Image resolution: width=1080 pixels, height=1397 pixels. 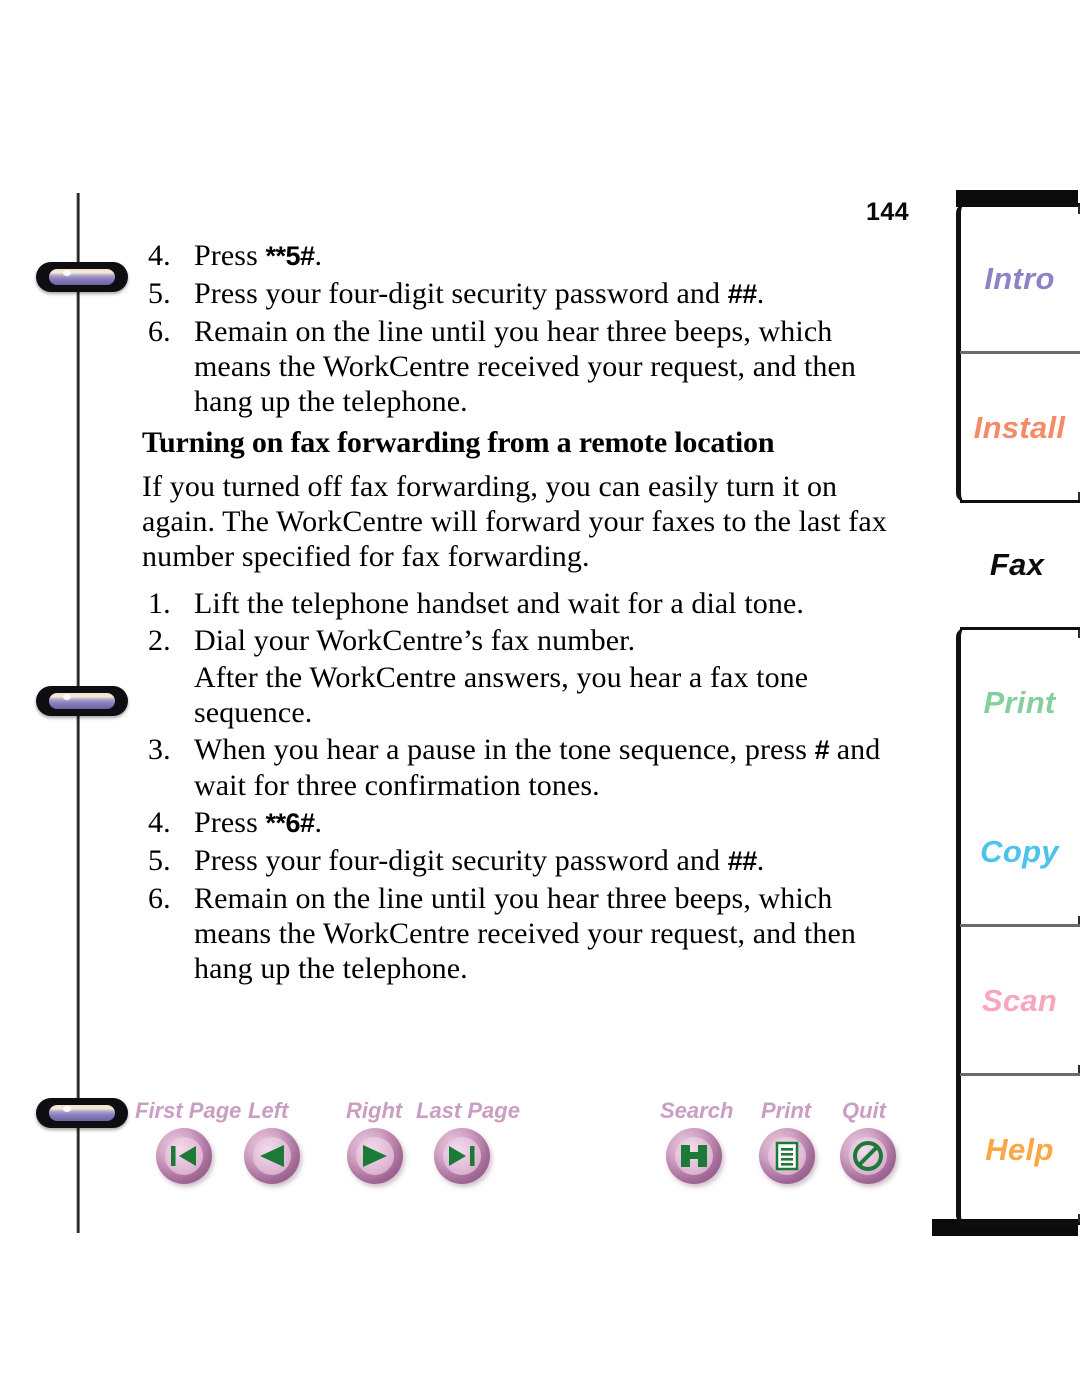 I want to click on first-page-button, so click(x=184, y=1156).